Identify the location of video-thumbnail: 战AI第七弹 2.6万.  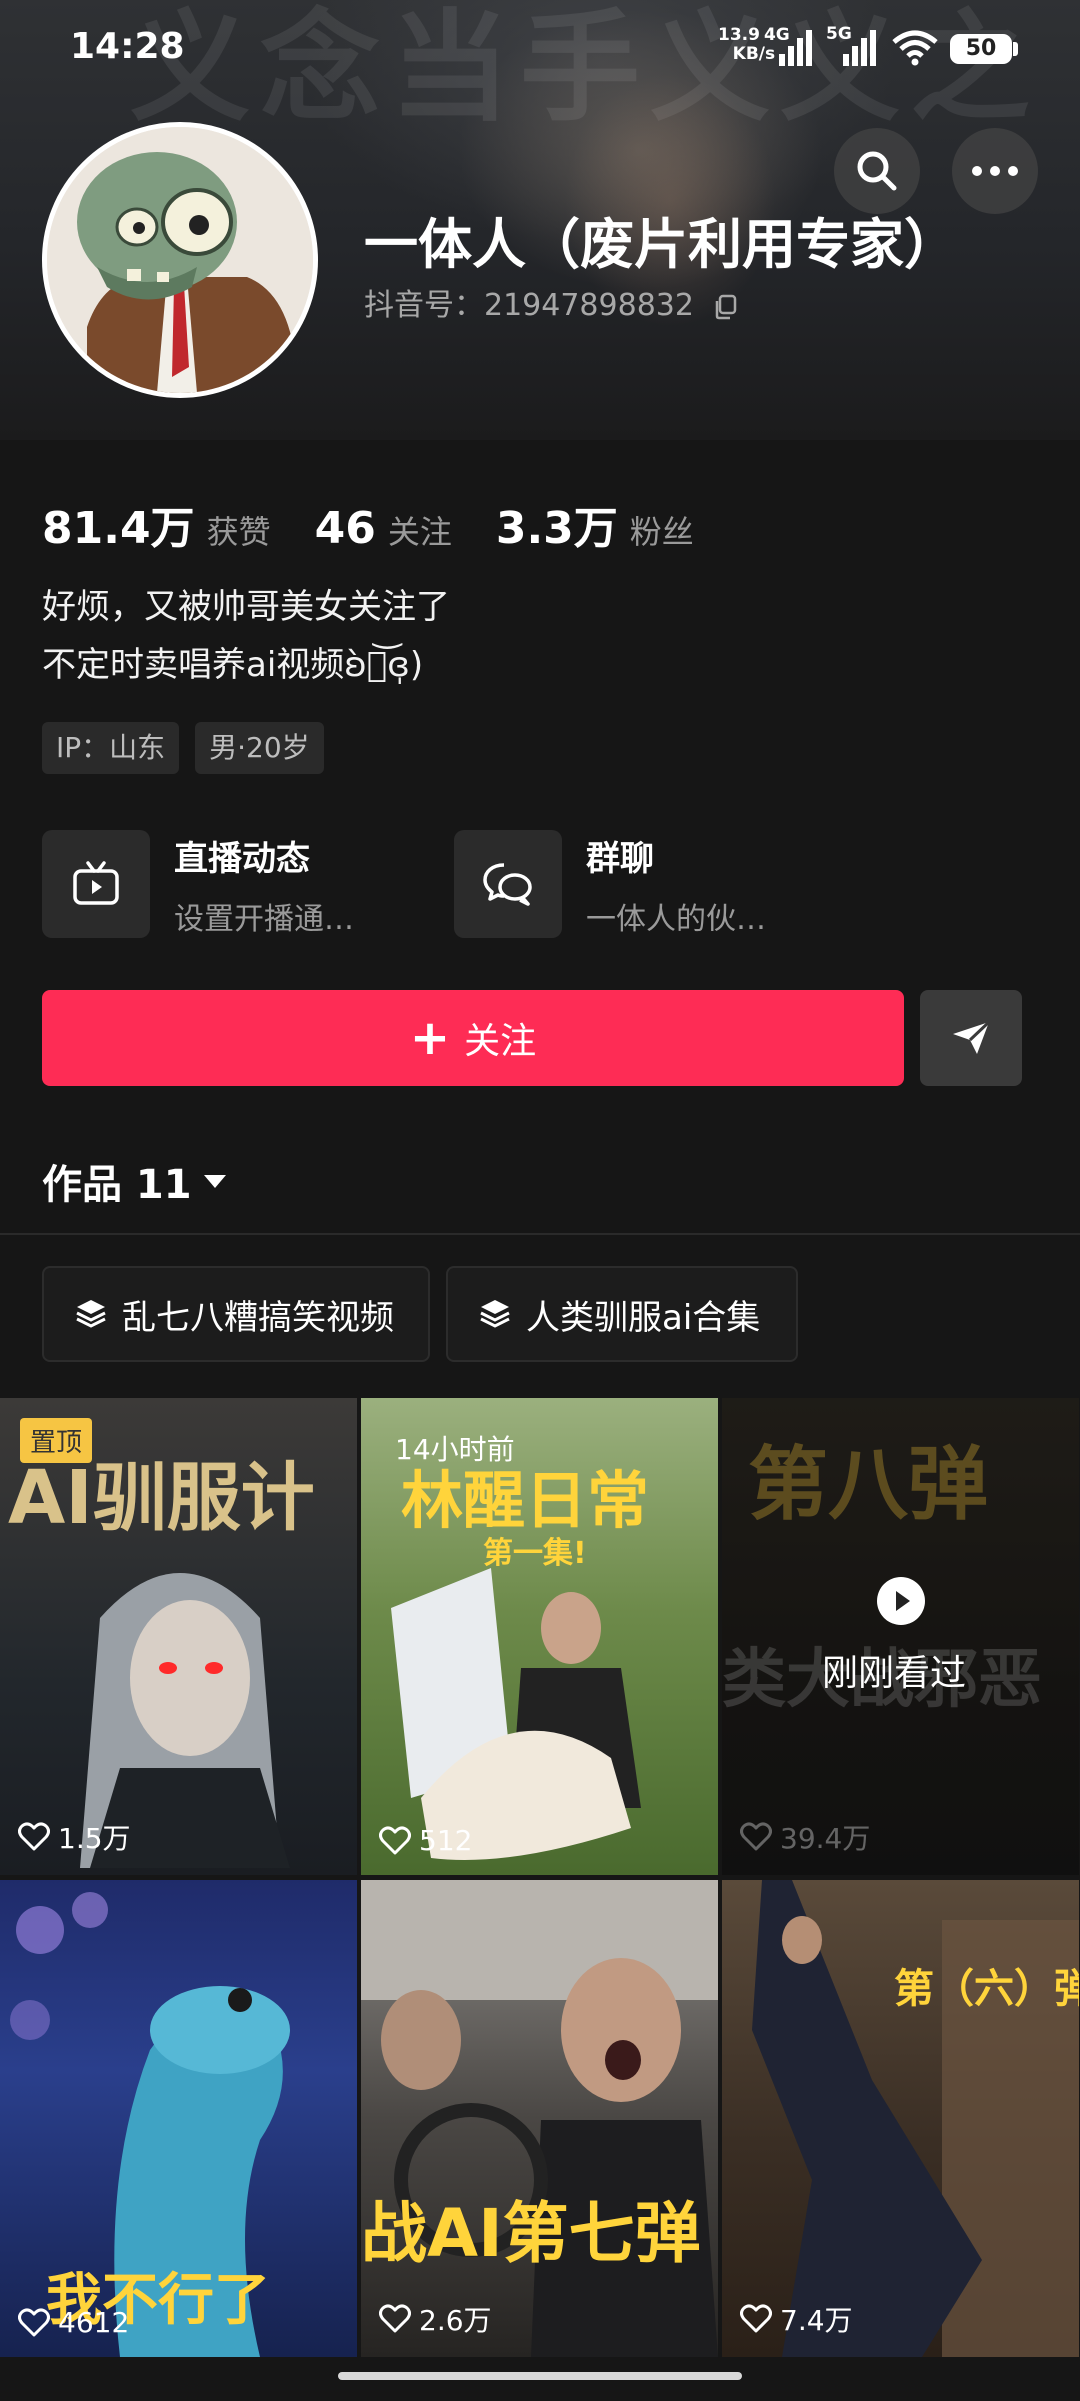
(539, 2118).